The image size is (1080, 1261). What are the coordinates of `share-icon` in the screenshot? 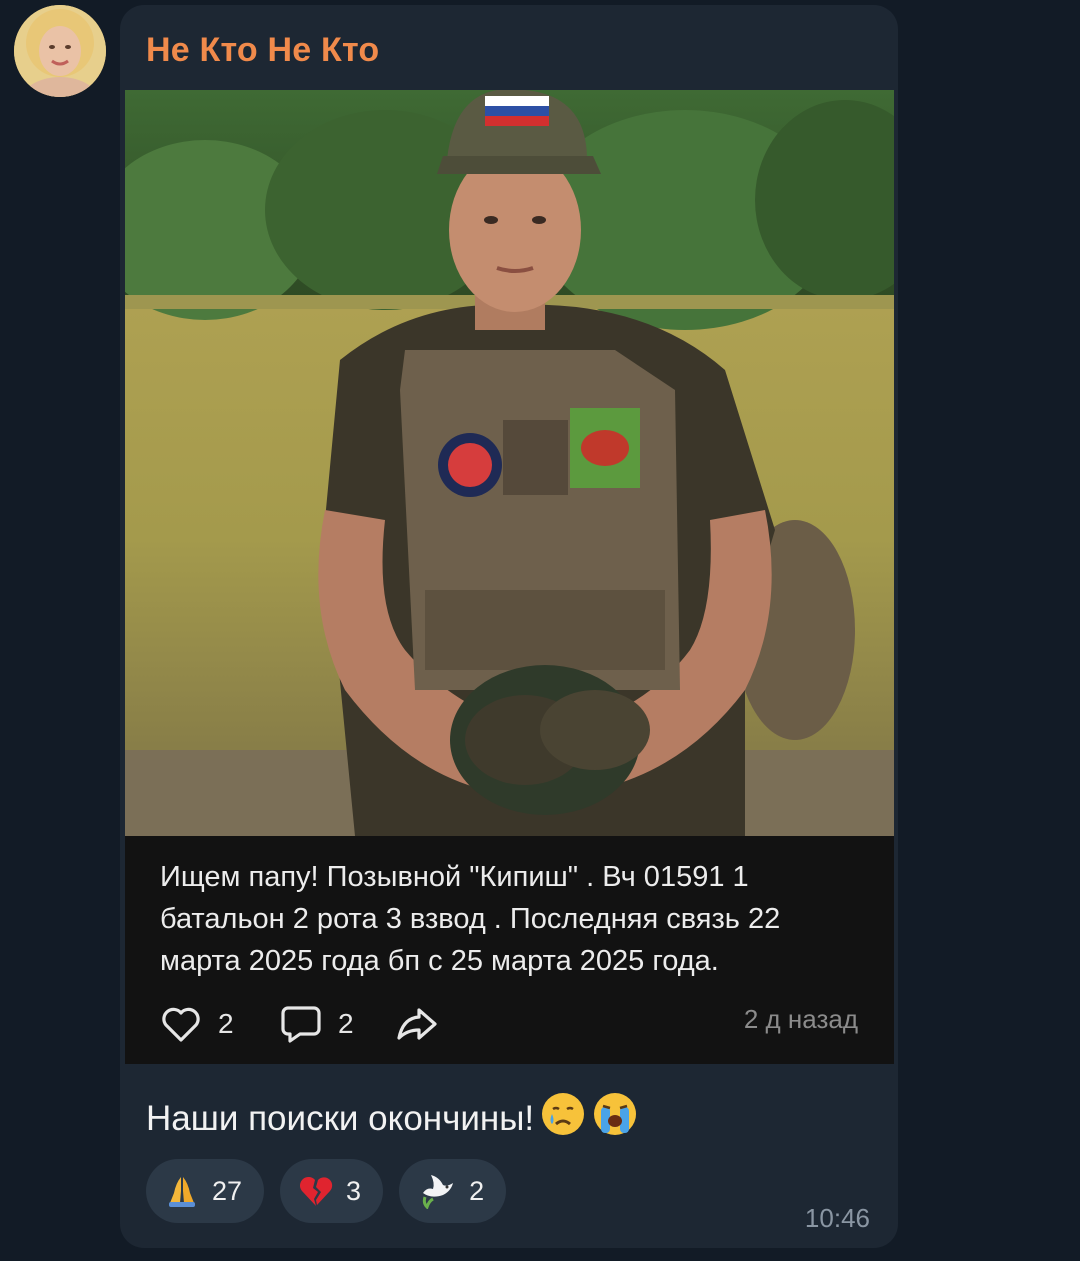 It's located at (417, 1024).